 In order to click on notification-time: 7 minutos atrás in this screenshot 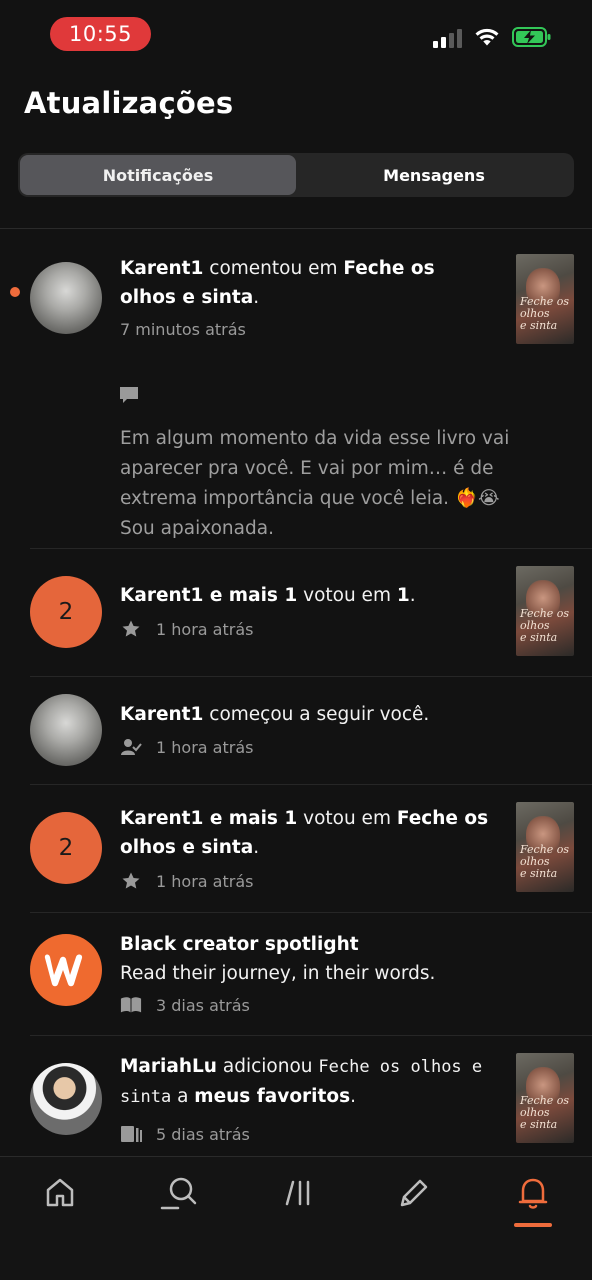, I will do `click(183, 329)`.